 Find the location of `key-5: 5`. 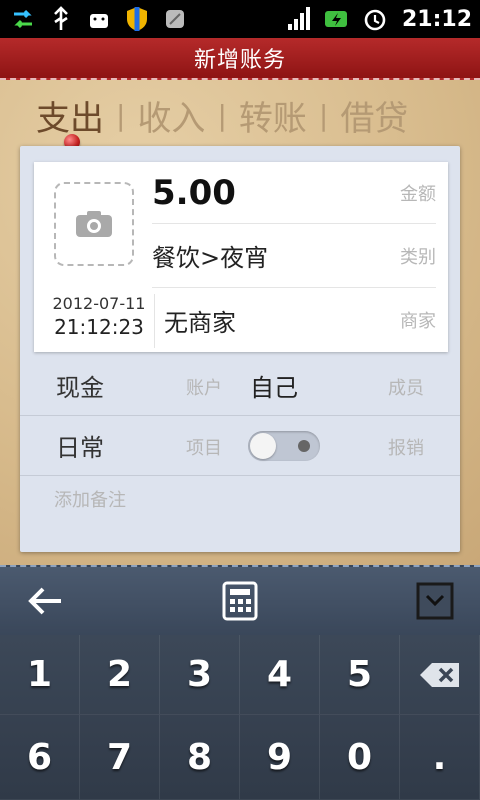

key-5: 5 is located at coordinates (360, 675).